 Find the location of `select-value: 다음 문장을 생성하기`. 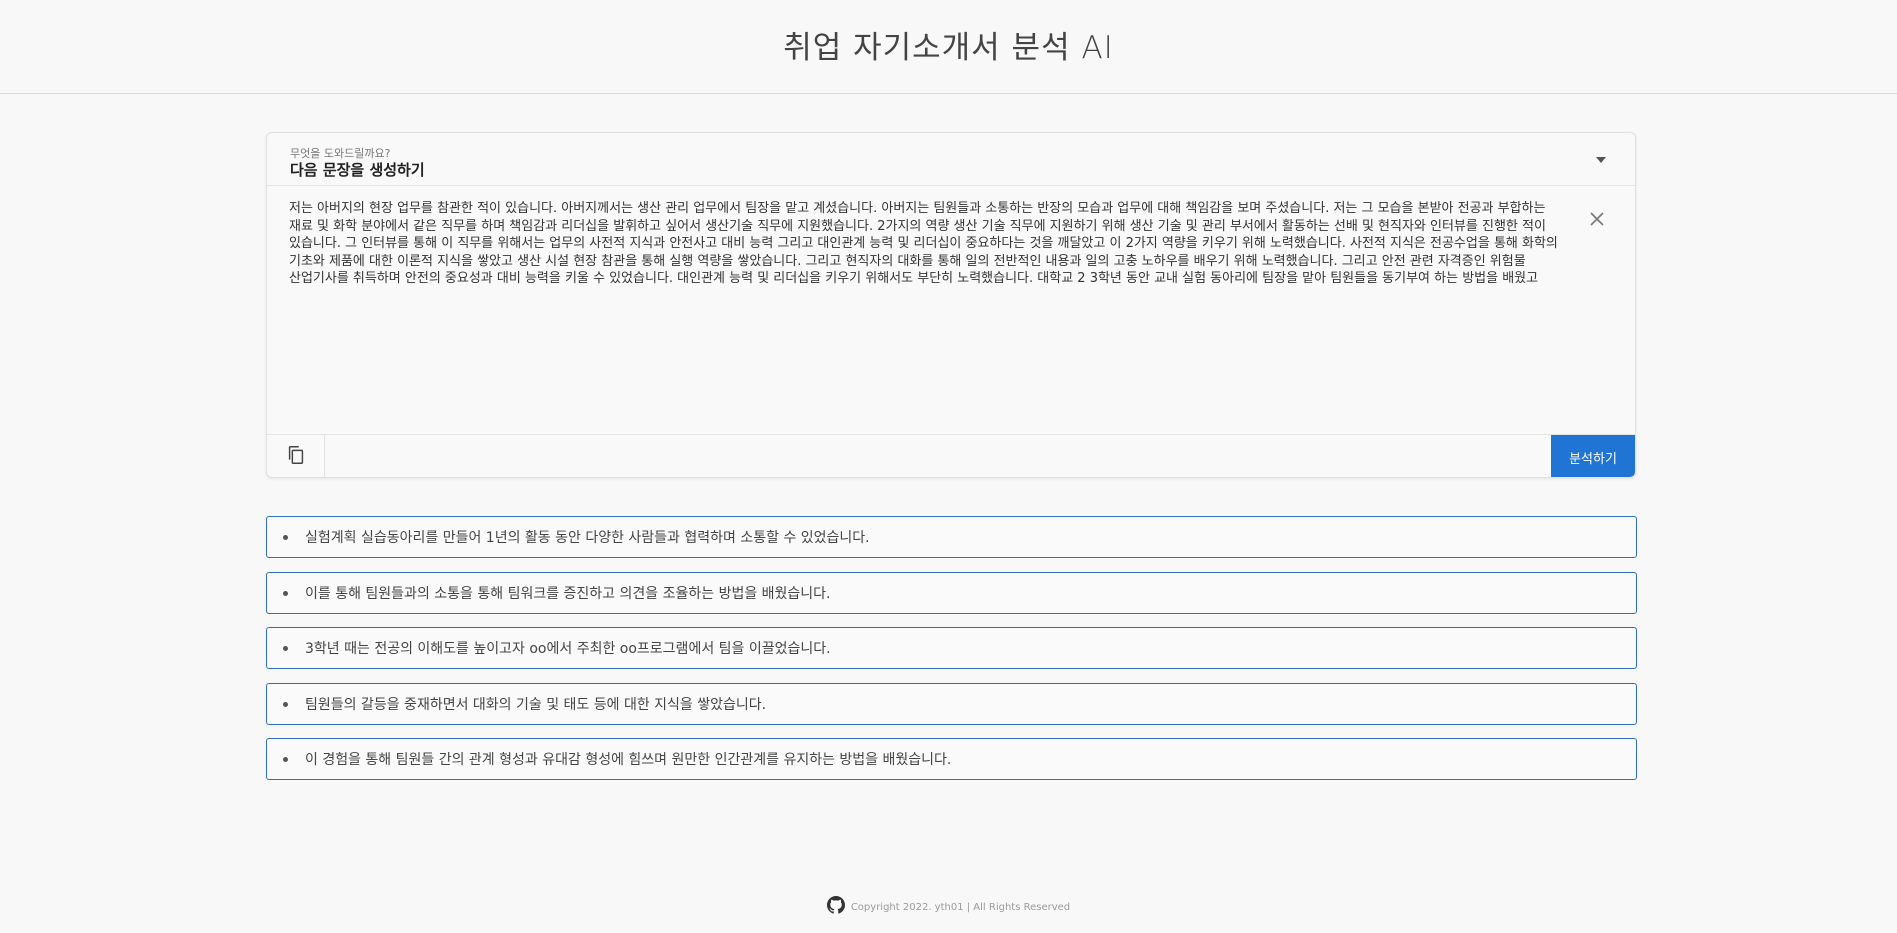

select-value: 다음 문장을 생성하기 is located at coordinates (357, 170).